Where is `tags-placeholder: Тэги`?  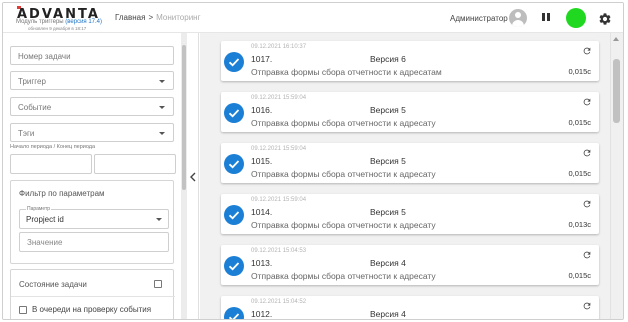 tags-placeholder: Тэги is located at coordinates (26, 133).